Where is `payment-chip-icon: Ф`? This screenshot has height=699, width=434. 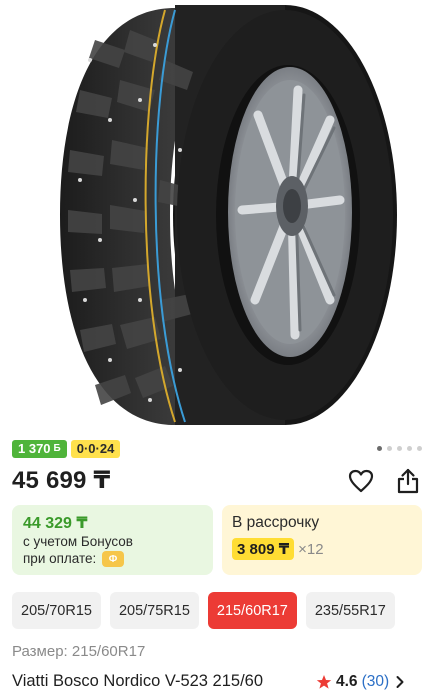 payment-chip-icon: Ф is located at coordinates (113, 559).